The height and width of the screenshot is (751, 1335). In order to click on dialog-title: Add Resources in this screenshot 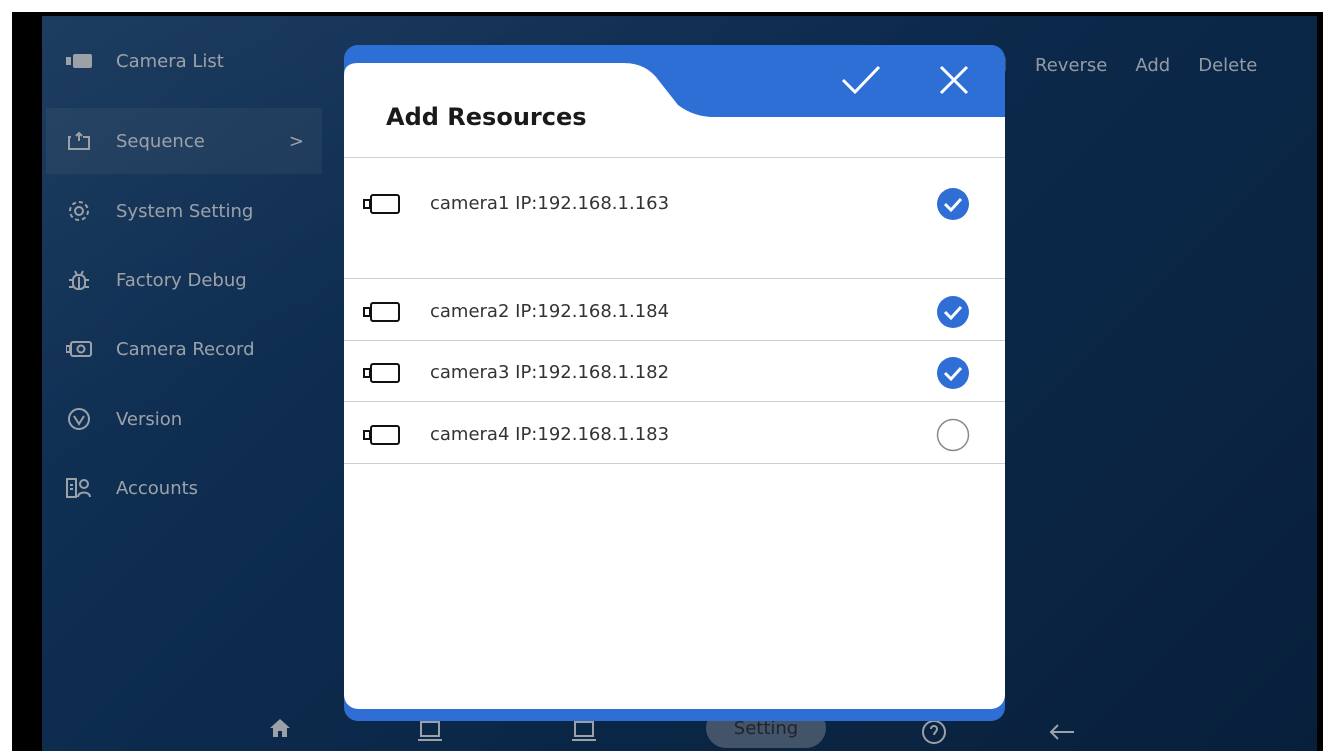, I will do `click(486, 117)`.